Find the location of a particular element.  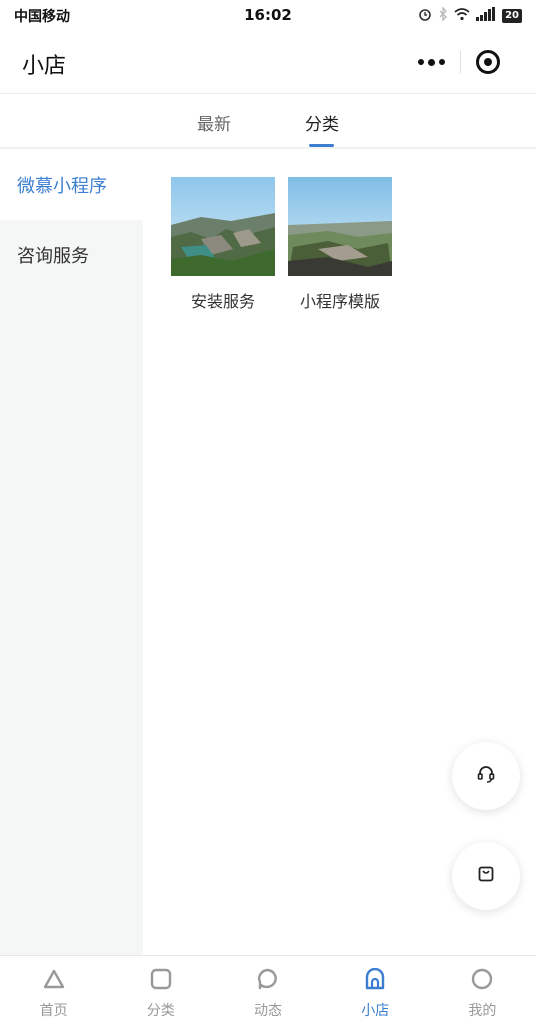

sidebar-item-weimu-miniprogram: 微慕小程序 is located at coordinates (71, 185).